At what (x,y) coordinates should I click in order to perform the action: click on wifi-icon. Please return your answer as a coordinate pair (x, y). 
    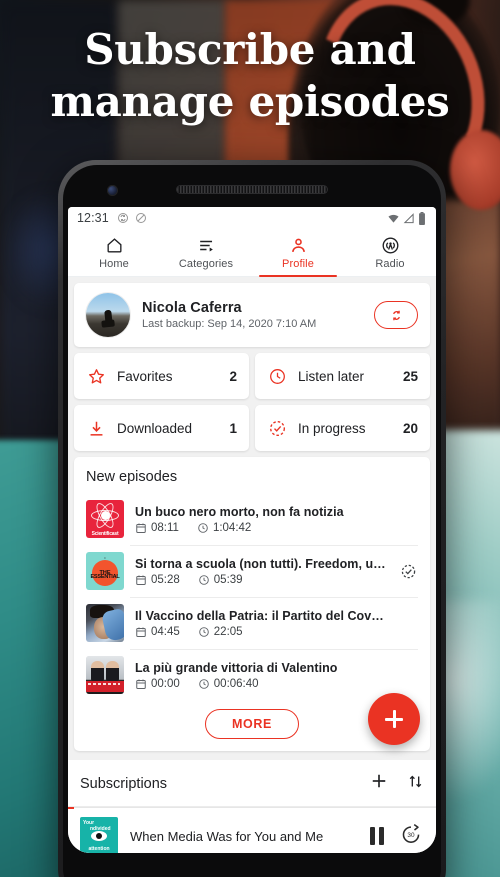
    Looking at the image, I should click on (393, 218).